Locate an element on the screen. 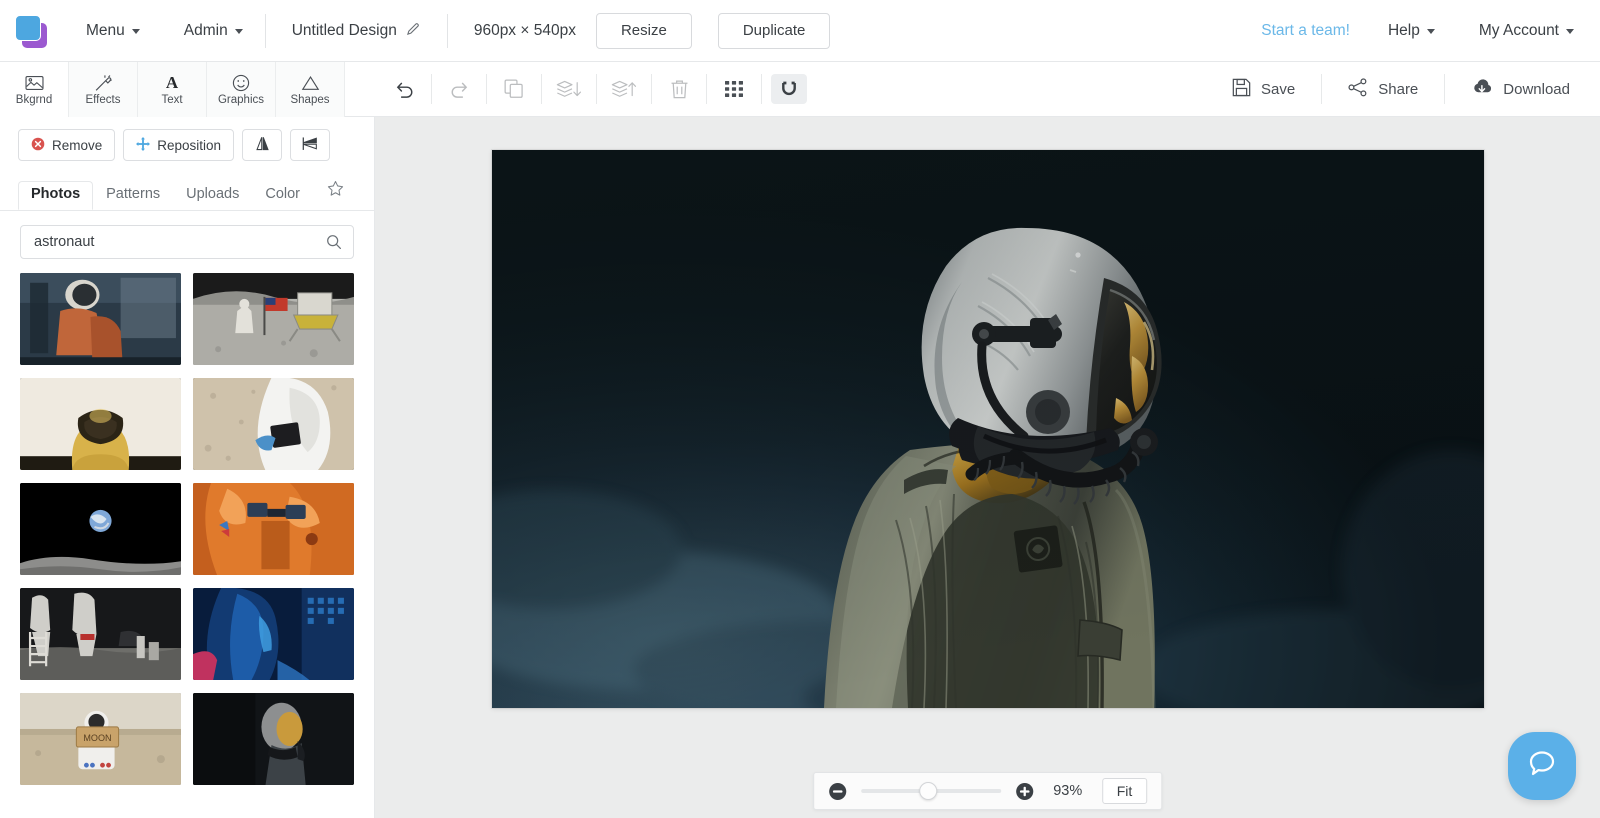 The height and width of the screenshot is (818, 1600). grid-button is located at coordinates (734, 89).